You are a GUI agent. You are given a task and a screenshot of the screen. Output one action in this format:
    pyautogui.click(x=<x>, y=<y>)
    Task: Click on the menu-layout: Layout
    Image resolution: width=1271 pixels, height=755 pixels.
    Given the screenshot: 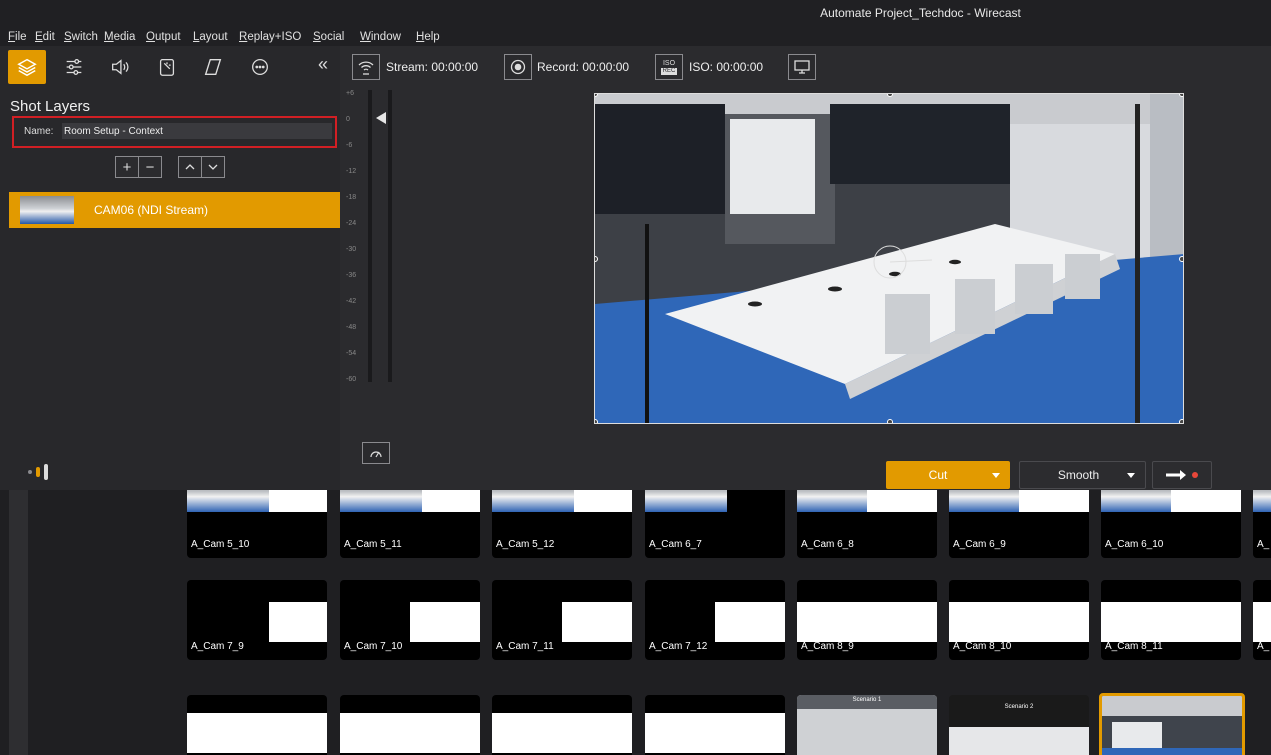 What is the action you would take?
    pyautogui.click(x=210, y=37)
    